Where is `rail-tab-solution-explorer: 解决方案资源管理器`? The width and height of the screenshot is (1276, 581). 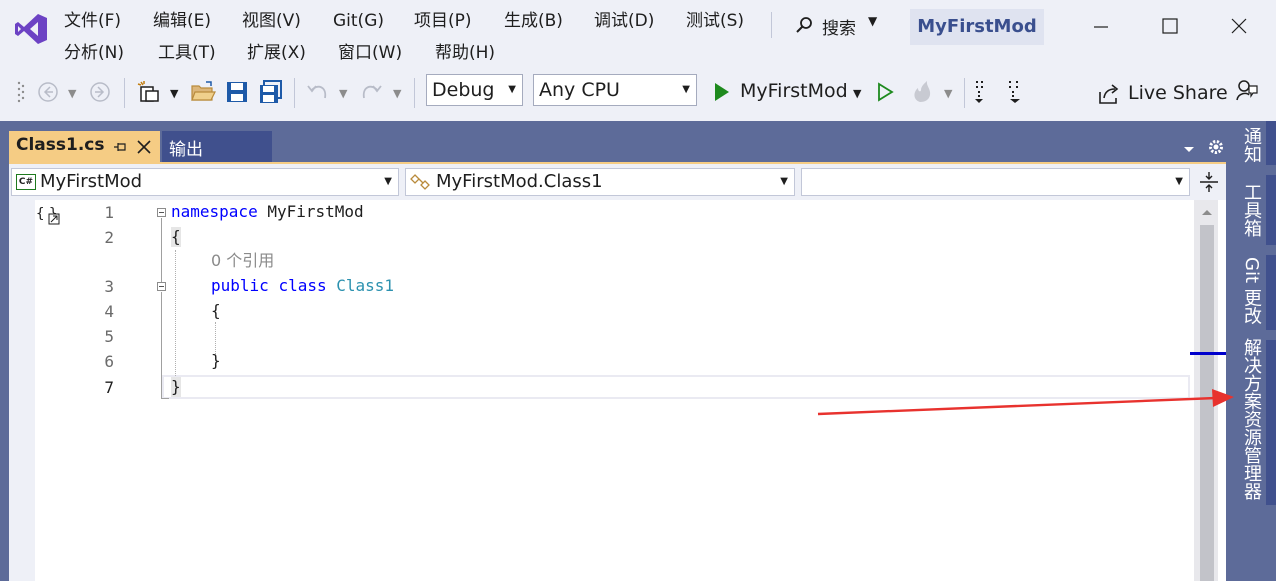
rail-tab-solution-explorer: 解决方案资源管理器 is located at coordinates (1250, 419).